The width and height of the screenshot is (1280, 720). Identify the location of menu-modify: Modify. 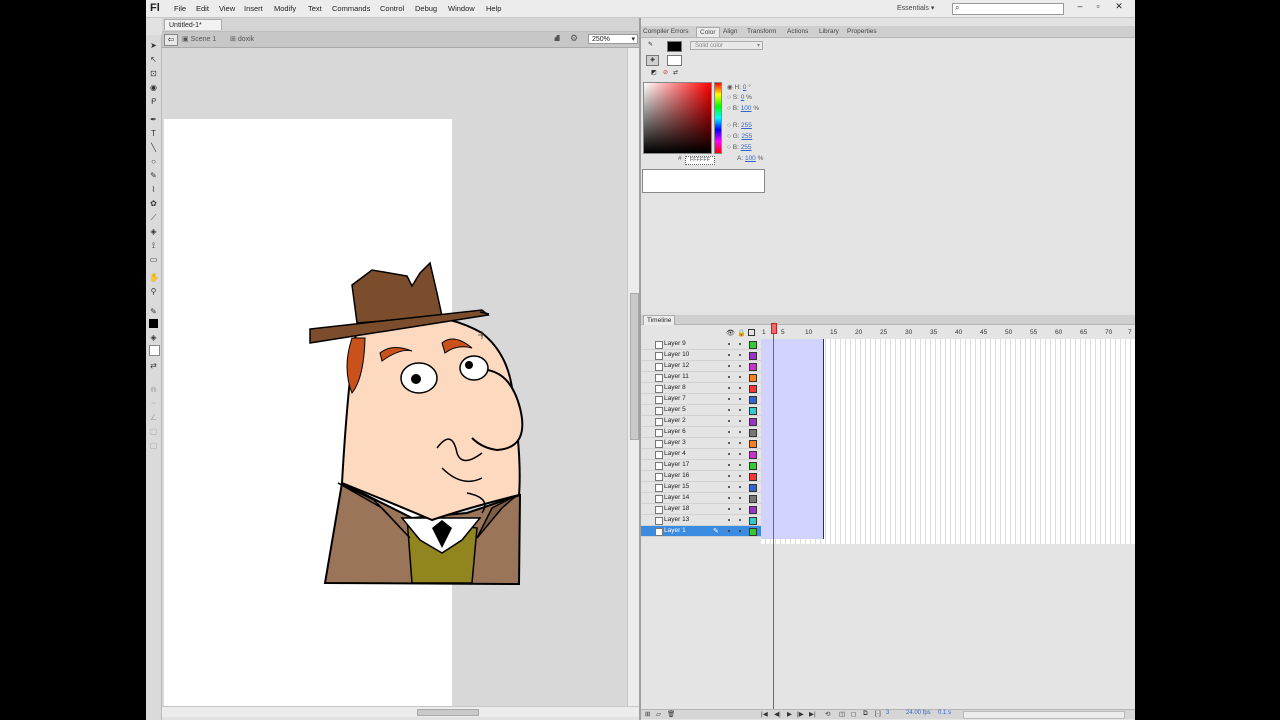
(285, 8).